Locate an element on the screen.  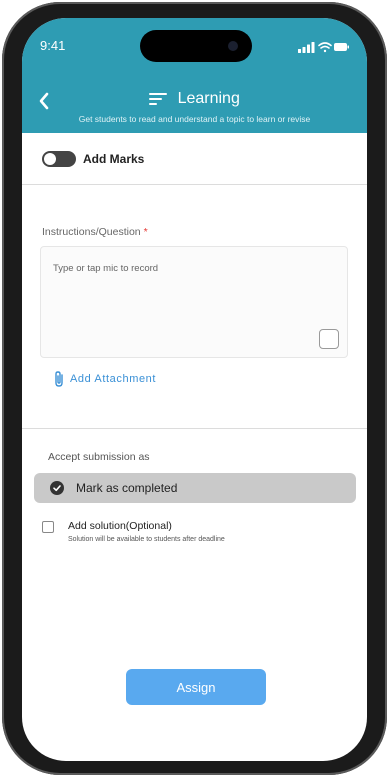
add-attachment-button: Add Attachment is located at coordinates (104, 379).